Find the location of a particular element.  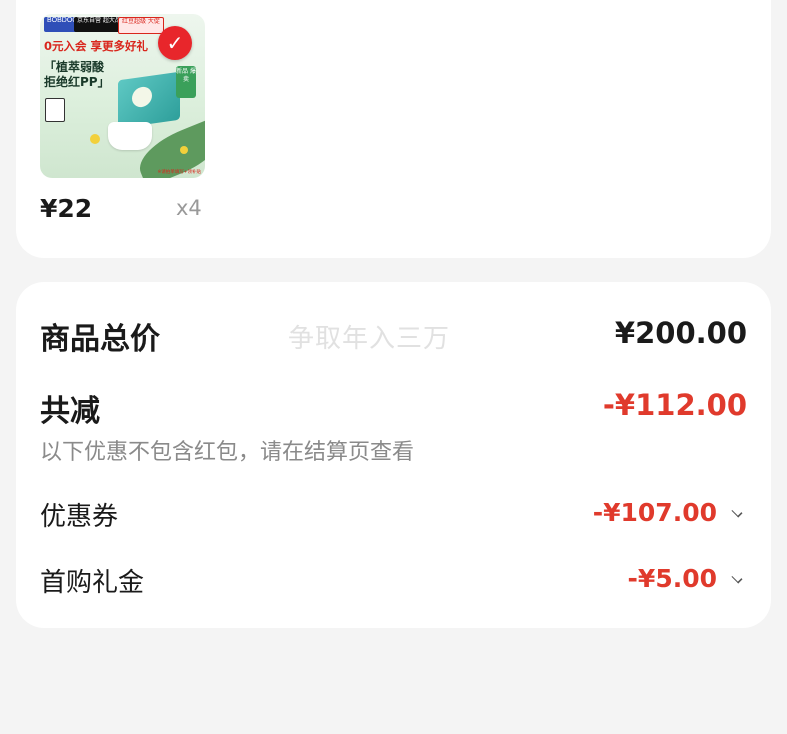

product-price: ¥22 is located at coordinates (66, 208).